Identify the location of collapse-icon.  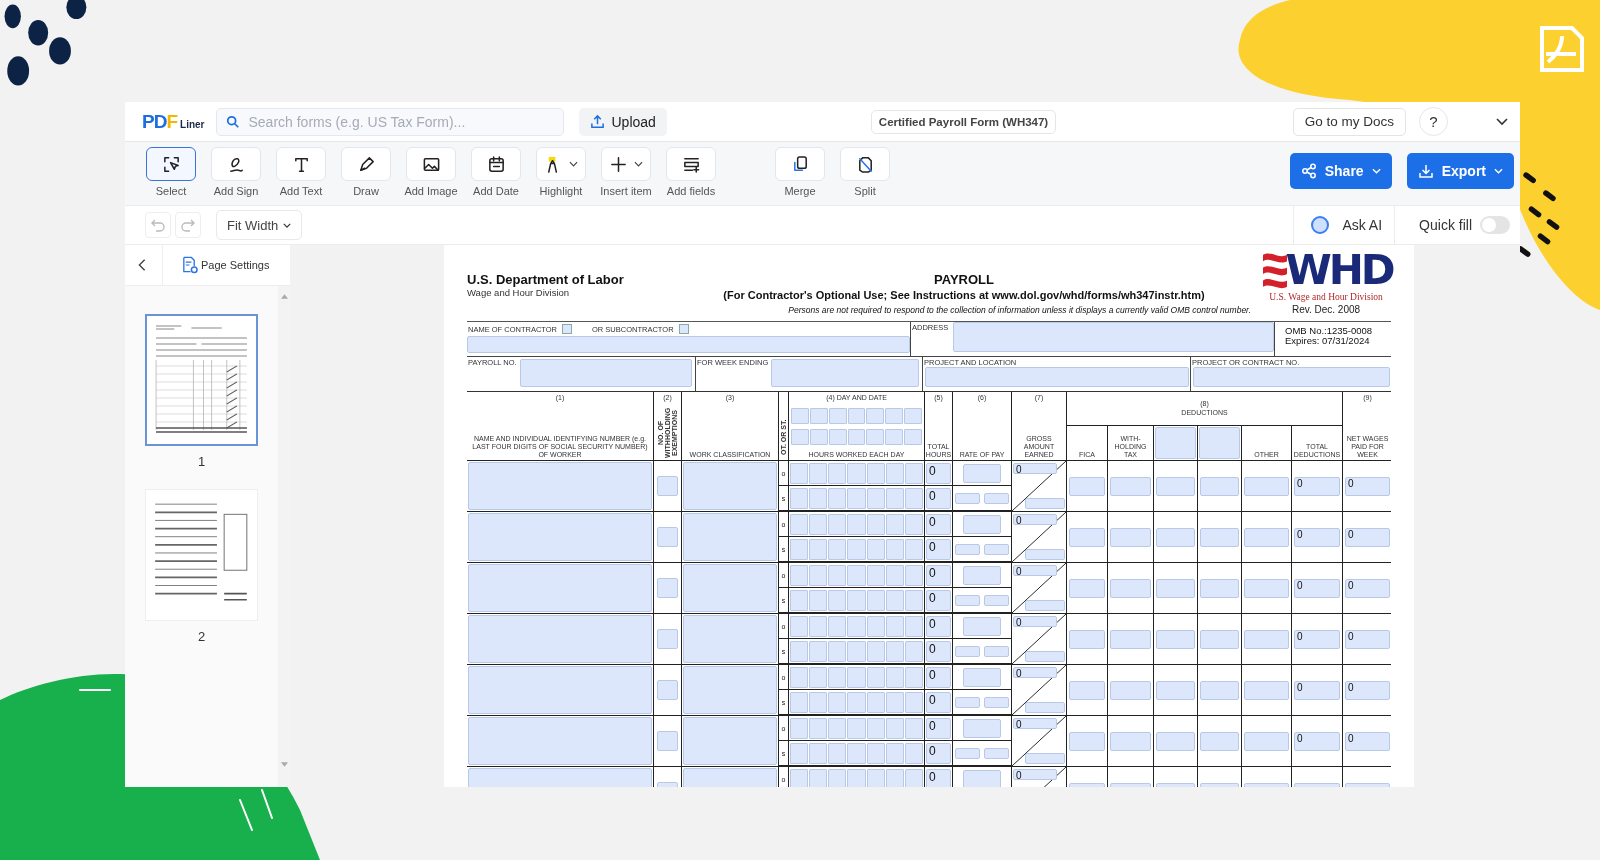
(142, 265).